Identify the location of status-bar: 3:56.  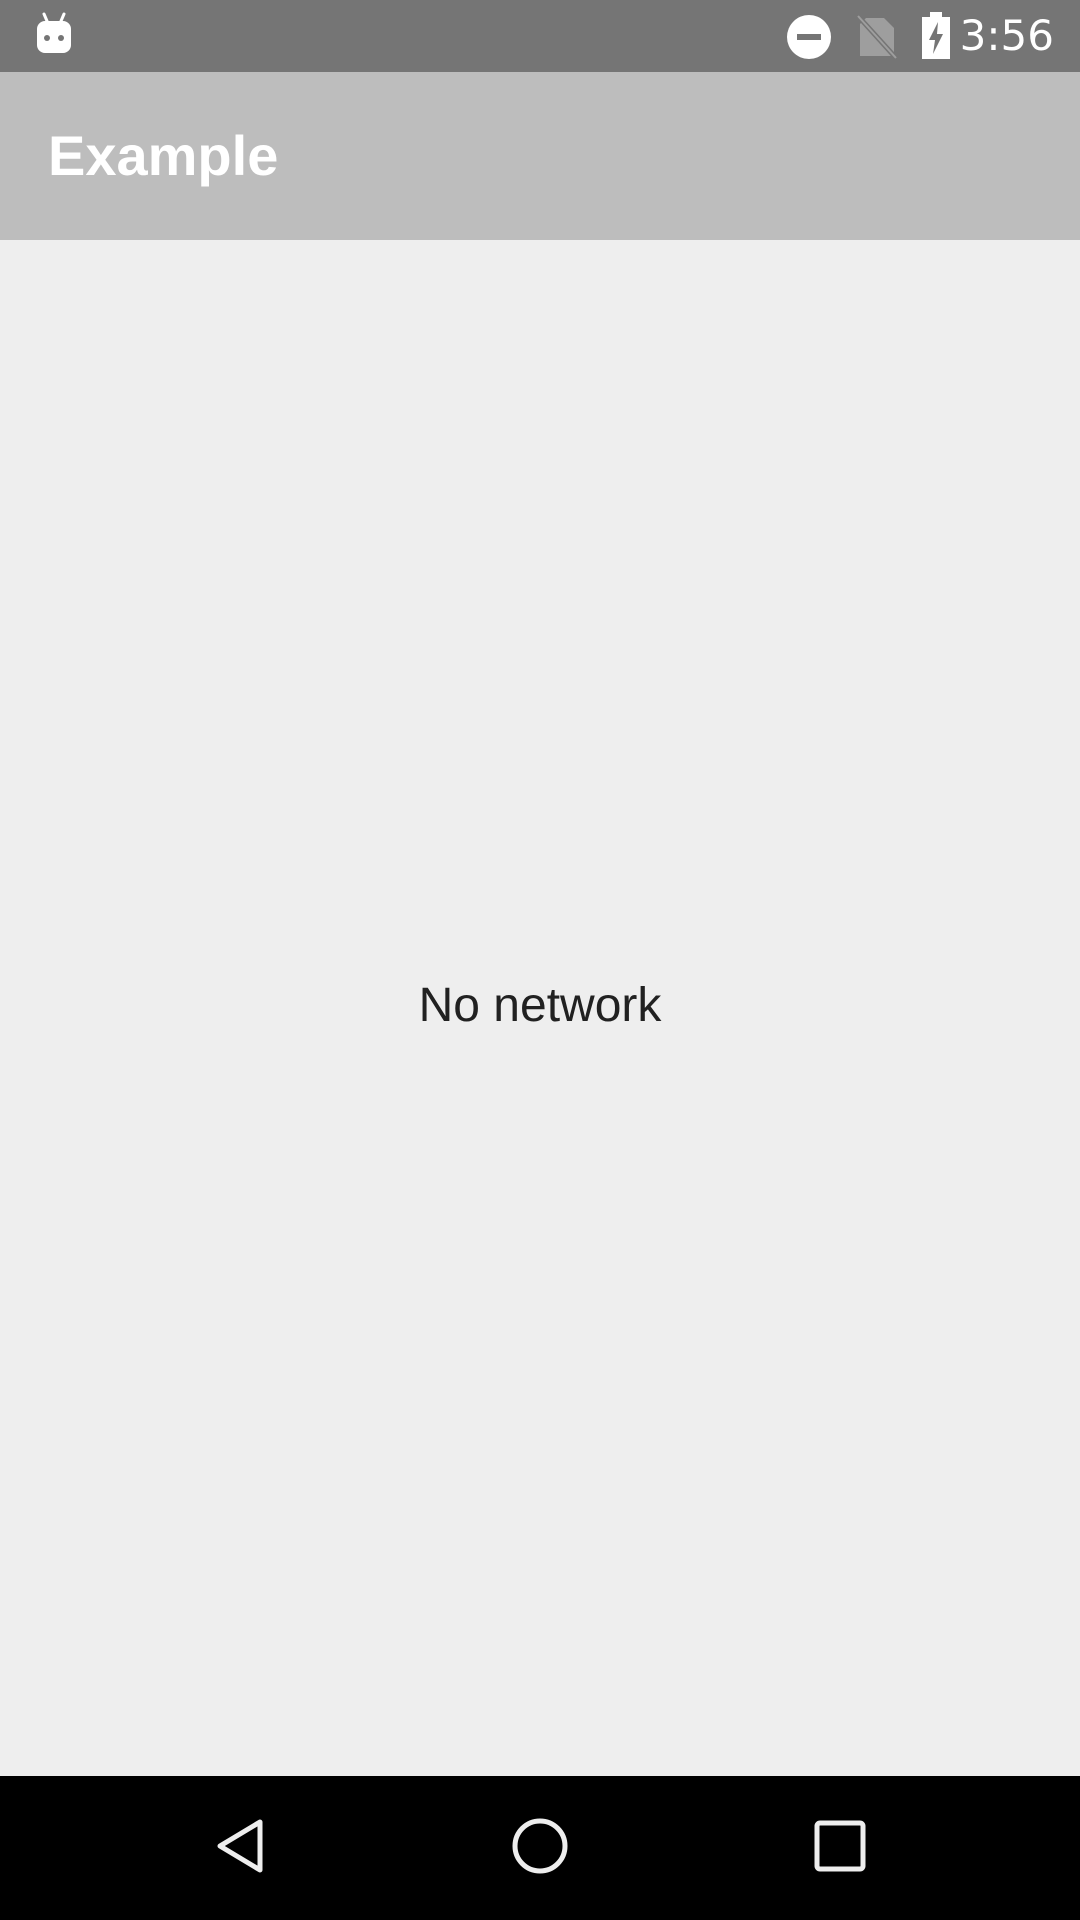
(540, 36).